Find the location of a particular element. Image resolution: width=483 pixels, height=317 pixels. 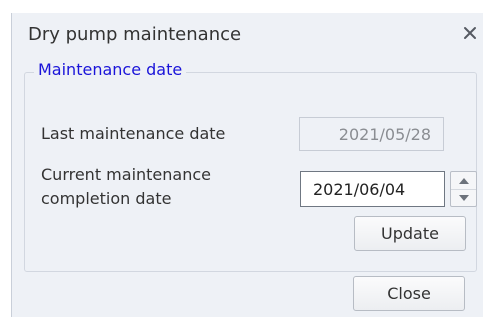

current-label-line2: completion date is located at coordinates (106, 198).